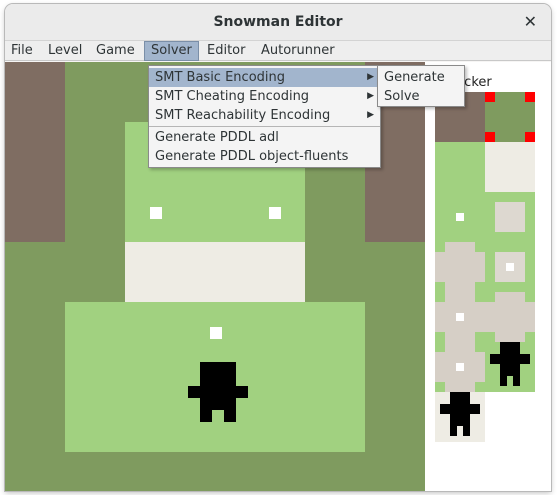 The height and width of the screenshot is (495, 557). What do you see at coordinates (65, 51) in the screenshot?
I see `menu-level: Level` at bounding box center [65, 51].